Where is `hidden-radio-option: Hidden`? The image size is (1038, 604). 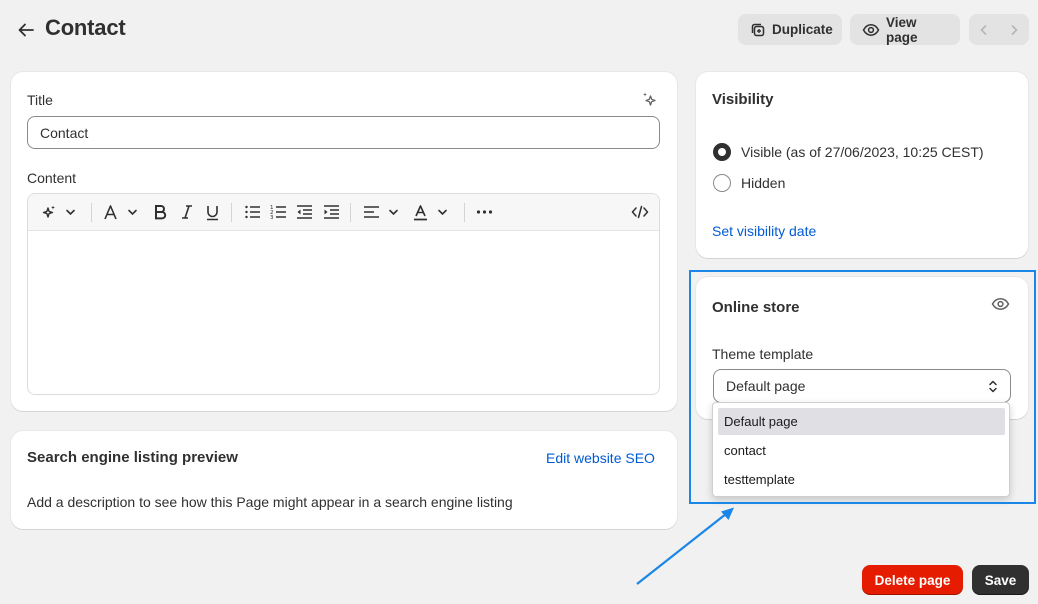 hidden-radio-option: Hidden is located at coordinates (749, 183).